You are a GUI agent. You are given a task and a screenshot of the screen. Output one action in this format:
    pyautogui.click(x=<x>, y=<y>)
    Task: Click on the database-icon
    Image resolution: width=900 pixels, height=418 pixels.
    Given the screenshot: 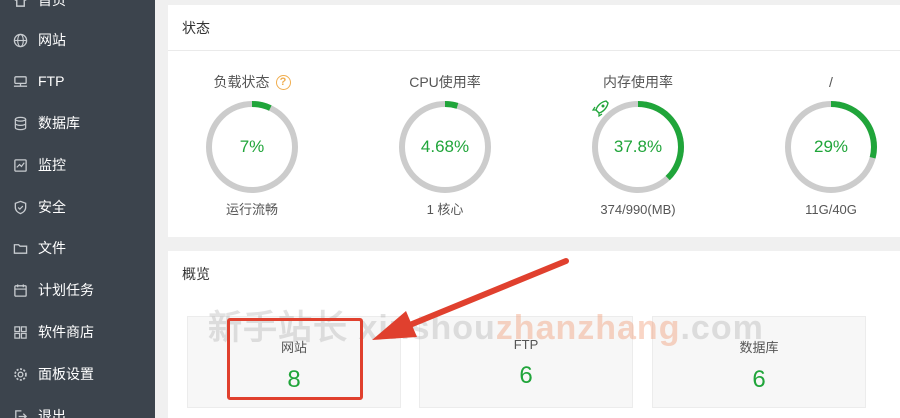 What is the action you would take?
    pyautogui.click(x=20, y=123)
    